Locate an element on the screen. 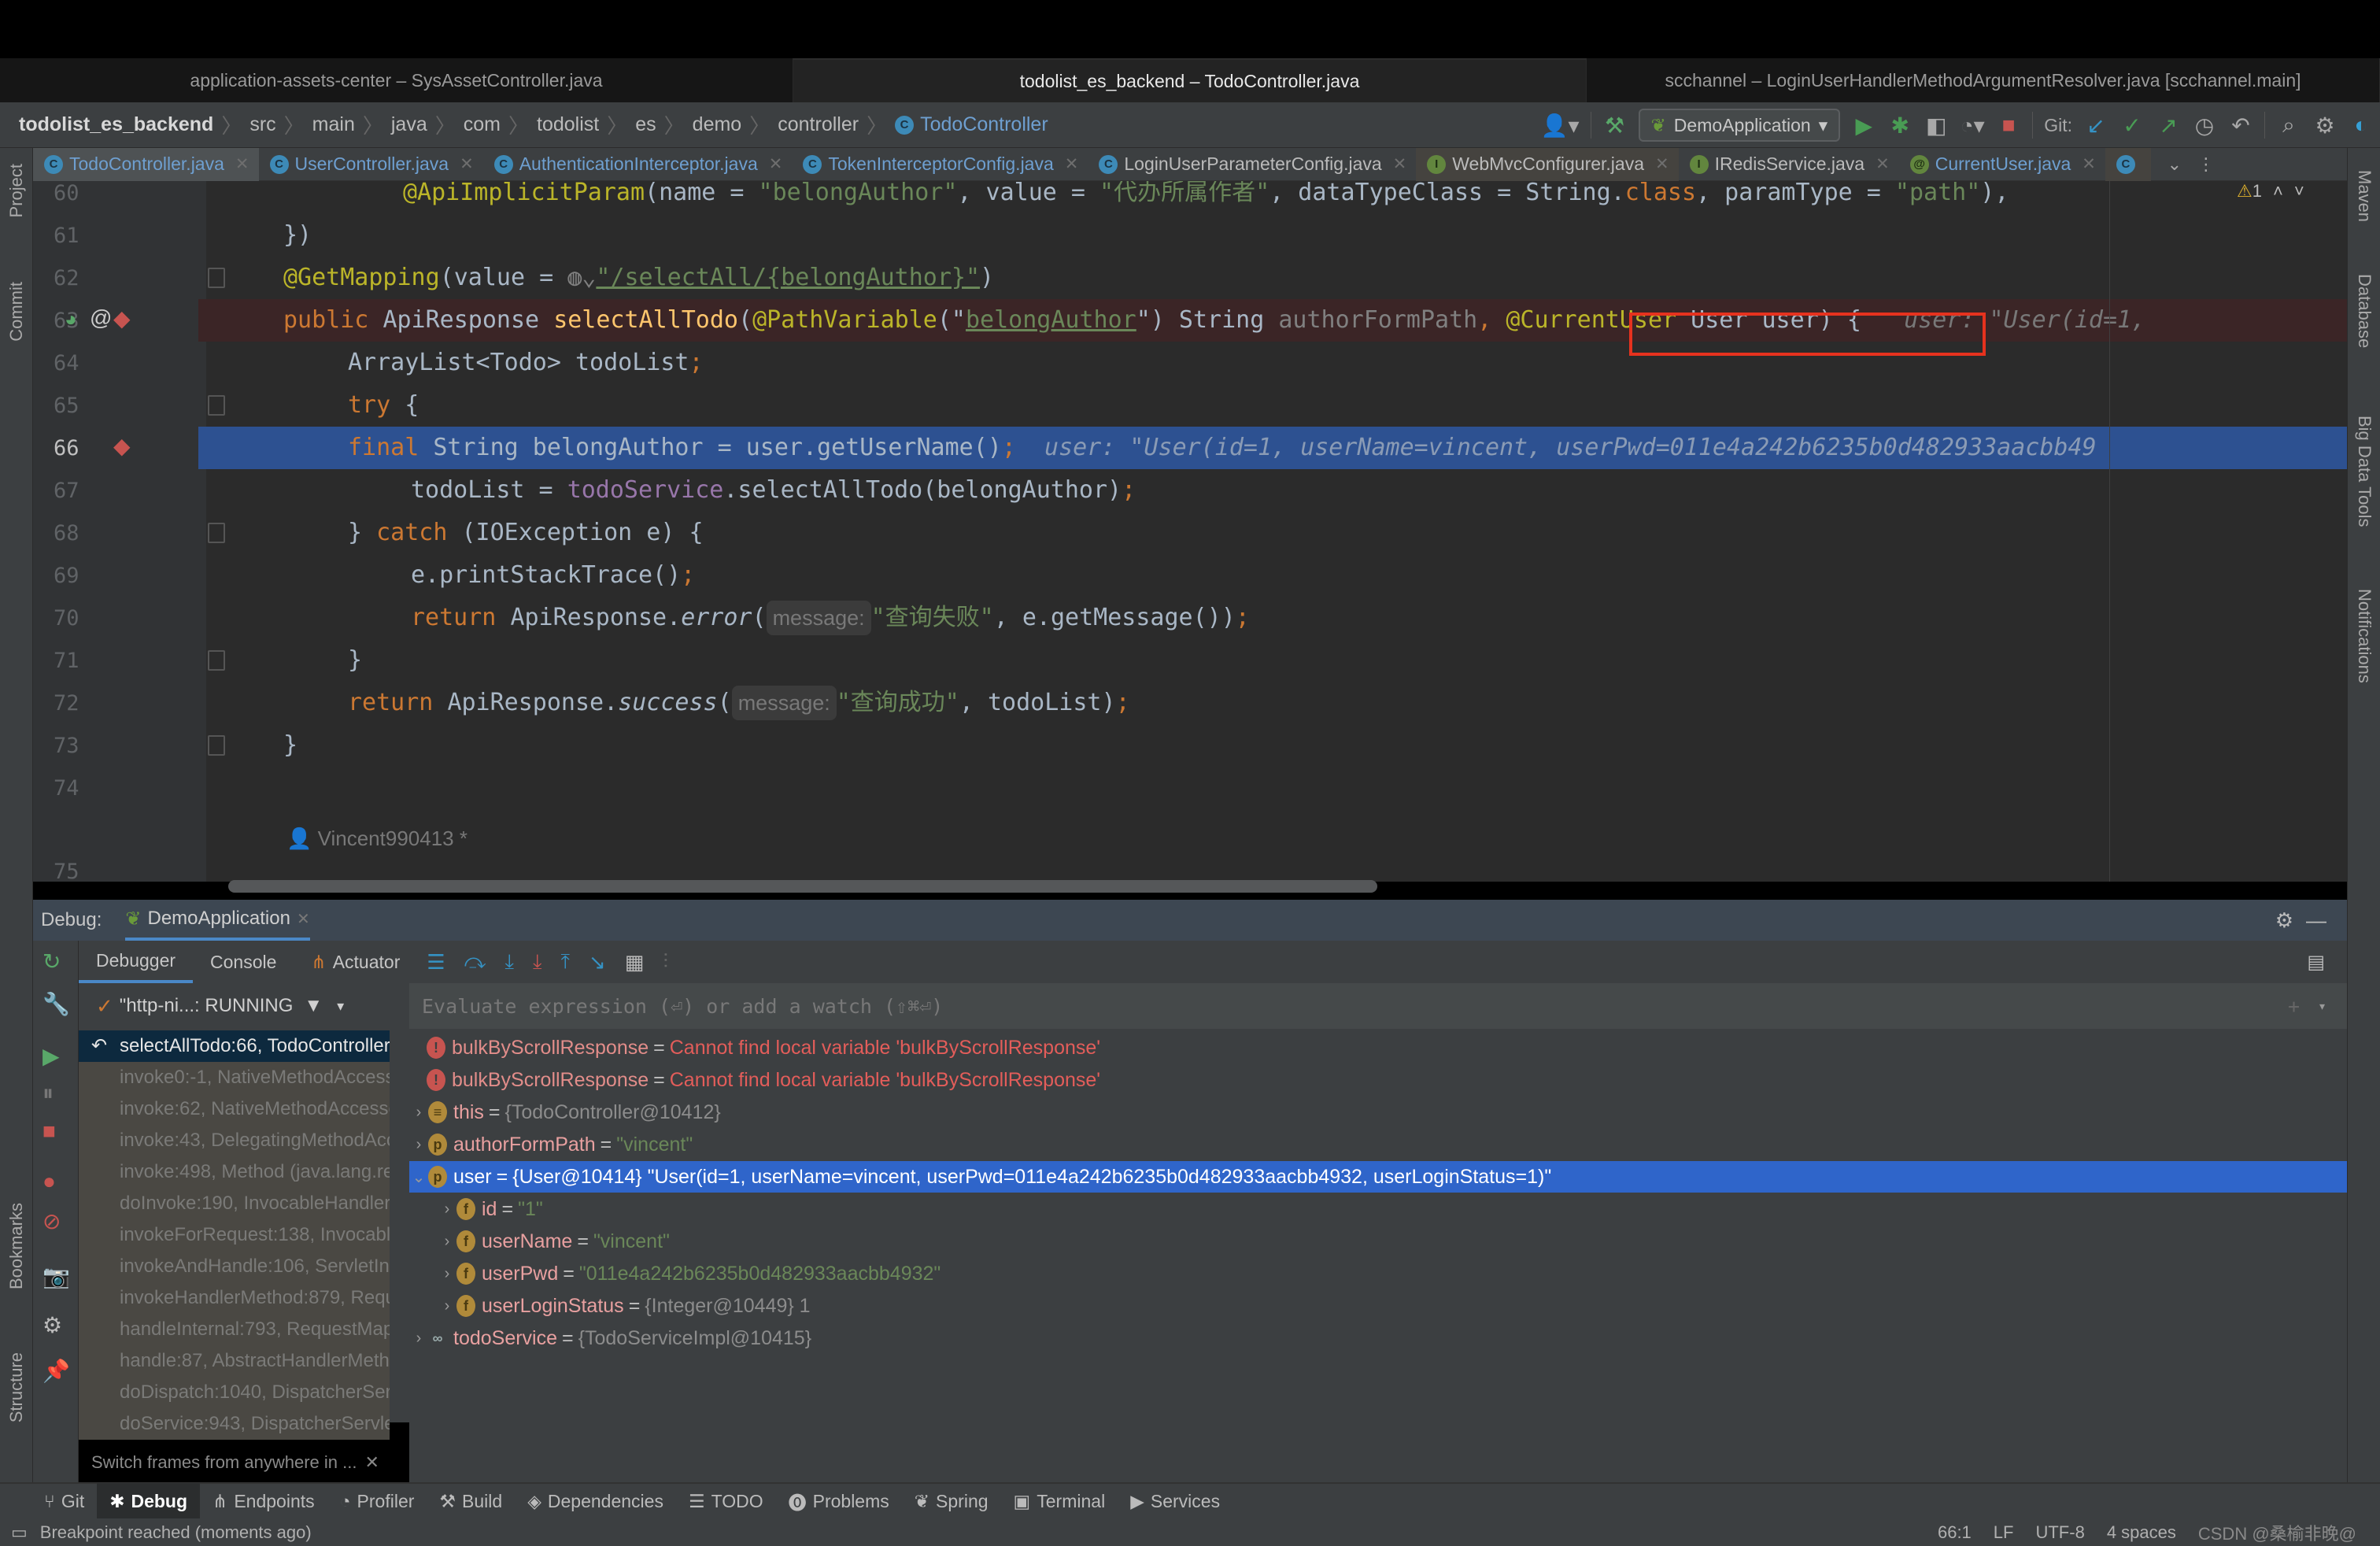 The image size is (2380, 1546). wrench-icon: 🔧 is located at coordinates (56, 1004).